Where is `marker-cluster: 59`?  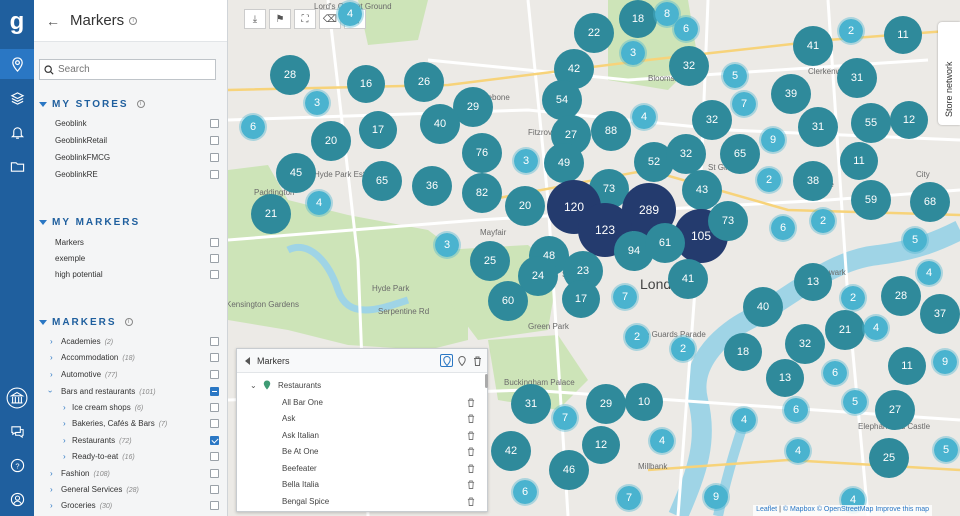
marker-cluster: 59 is located at coordinates (871, 200).